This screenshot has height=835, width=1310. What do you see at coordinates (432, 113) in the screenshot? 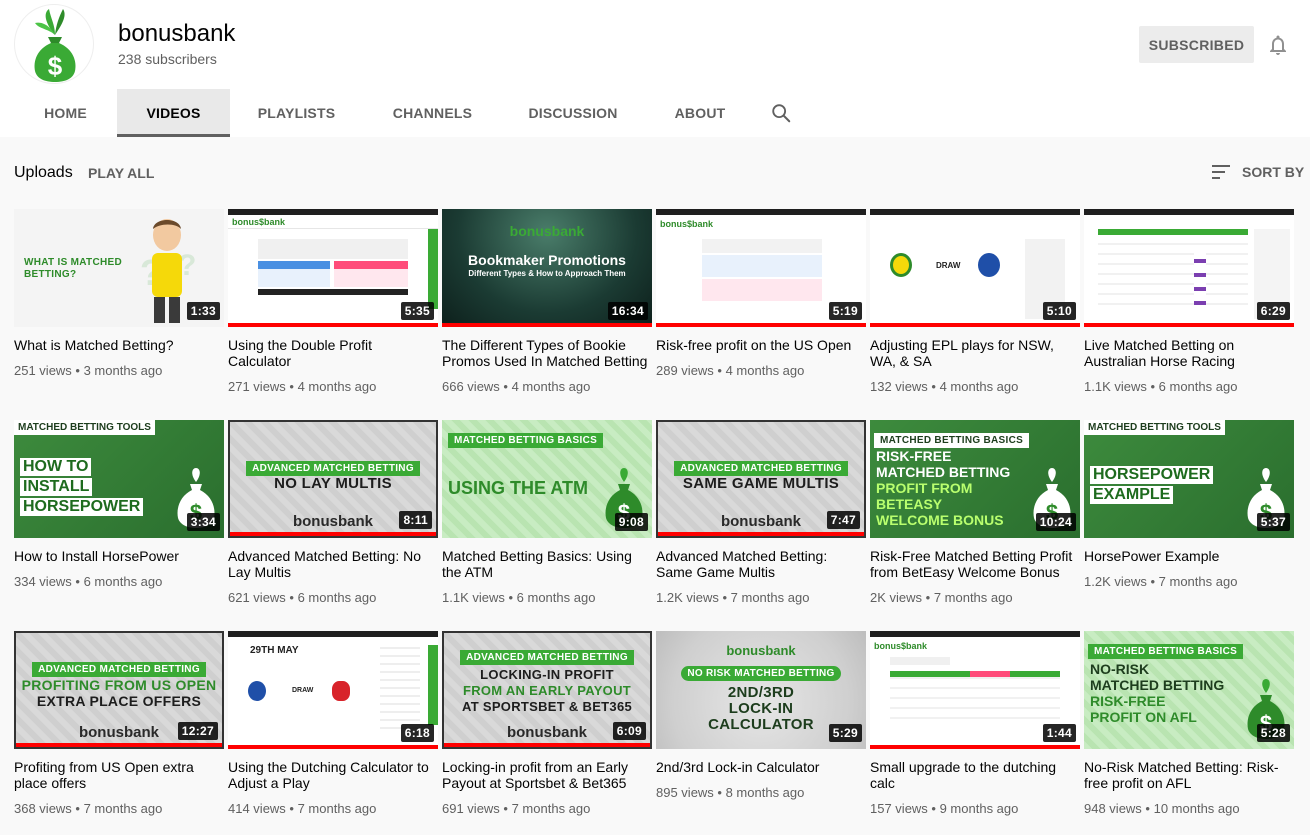
I see `tab-channels: CHANNELS` at bounding box center [432, 113].